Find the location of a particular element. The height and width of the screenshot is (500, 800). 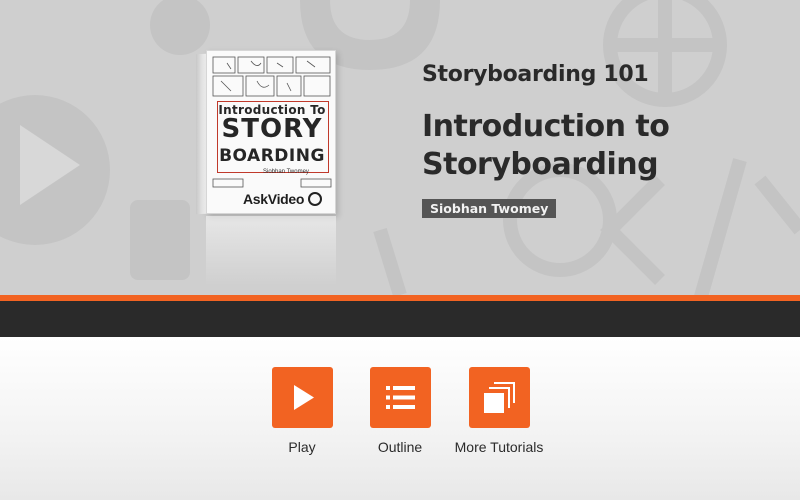

box-title-line2: STORY is located at coordinates (272, 129).